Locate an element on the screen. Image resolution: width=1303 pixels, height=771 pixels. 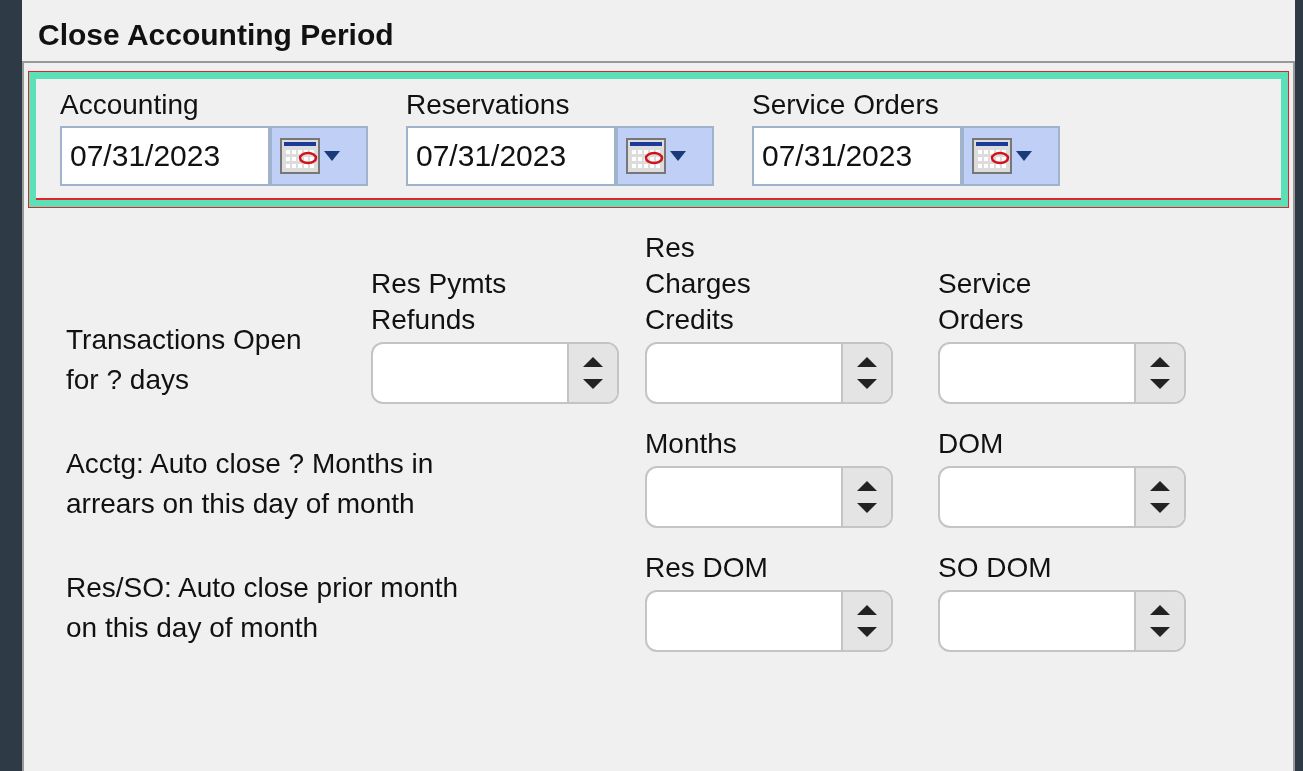
row-label: Acctg: Auto close ? Months in arrears on this day of month is located at coordinates (250, 484).